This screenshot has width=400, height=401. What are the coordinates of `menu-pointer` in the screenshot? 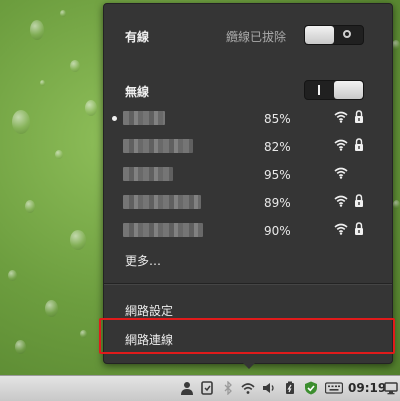 It's located at (249, 365).